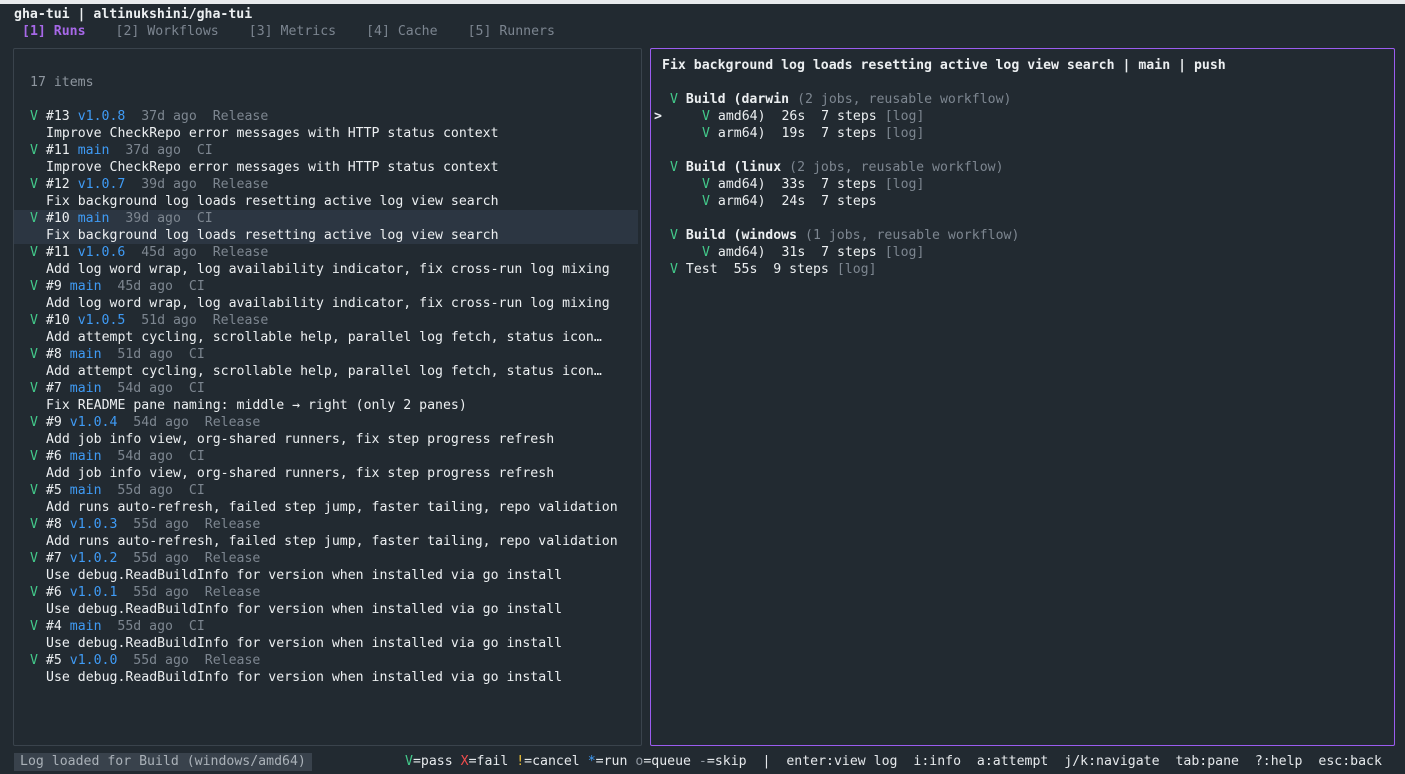 The height and width of the screenshot is (774, 1405). What do you see at coordinates (813, 133) in the screenshot?
I see `job-row: V arm64) 19s 7 steps [log]` at bounding box center [813, 133].